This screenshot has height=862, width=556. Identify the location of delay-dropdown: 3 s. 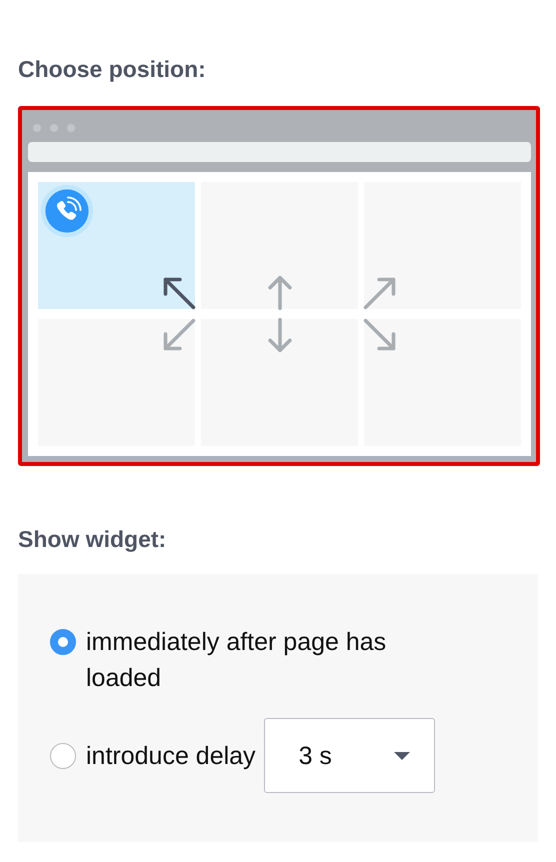
(349, 755).